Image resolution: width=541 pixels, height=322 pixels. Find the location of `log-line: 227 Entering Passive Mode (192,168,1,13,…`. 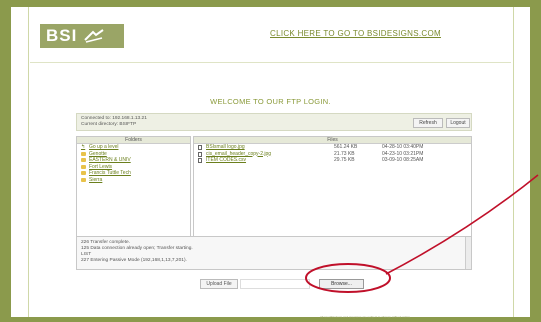

log-line: 227 Entering Passive Mode (192,168,1,13,… is located at coordinates (134, 260).